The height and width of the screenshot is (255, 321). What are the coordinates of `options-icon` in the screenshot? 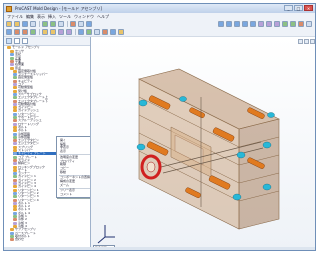 It's located at (81, 24).